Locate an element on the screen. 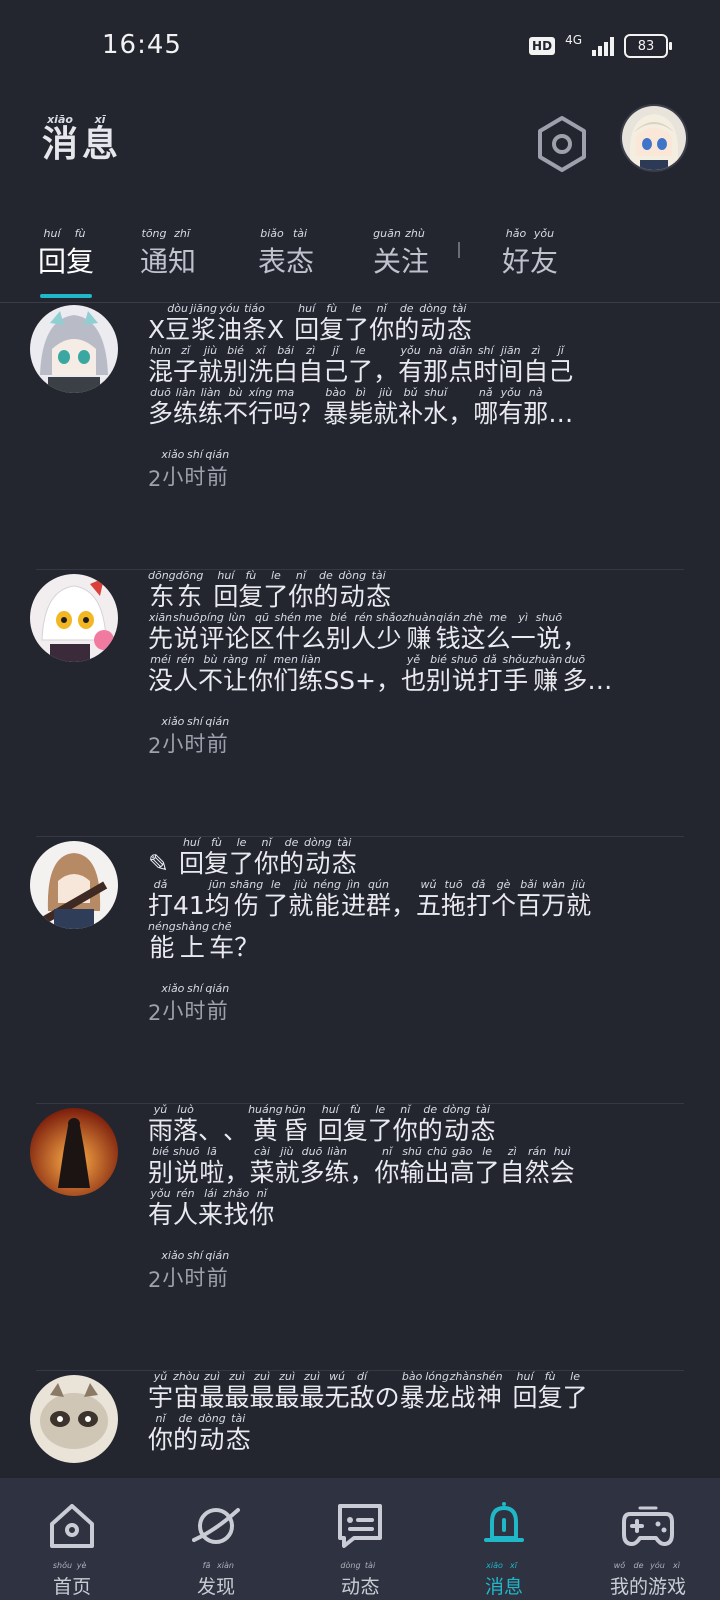 The image size is (720, 1600). tab-reactions: biǎo 表 tài 态 is located at coordinates (286, 254).